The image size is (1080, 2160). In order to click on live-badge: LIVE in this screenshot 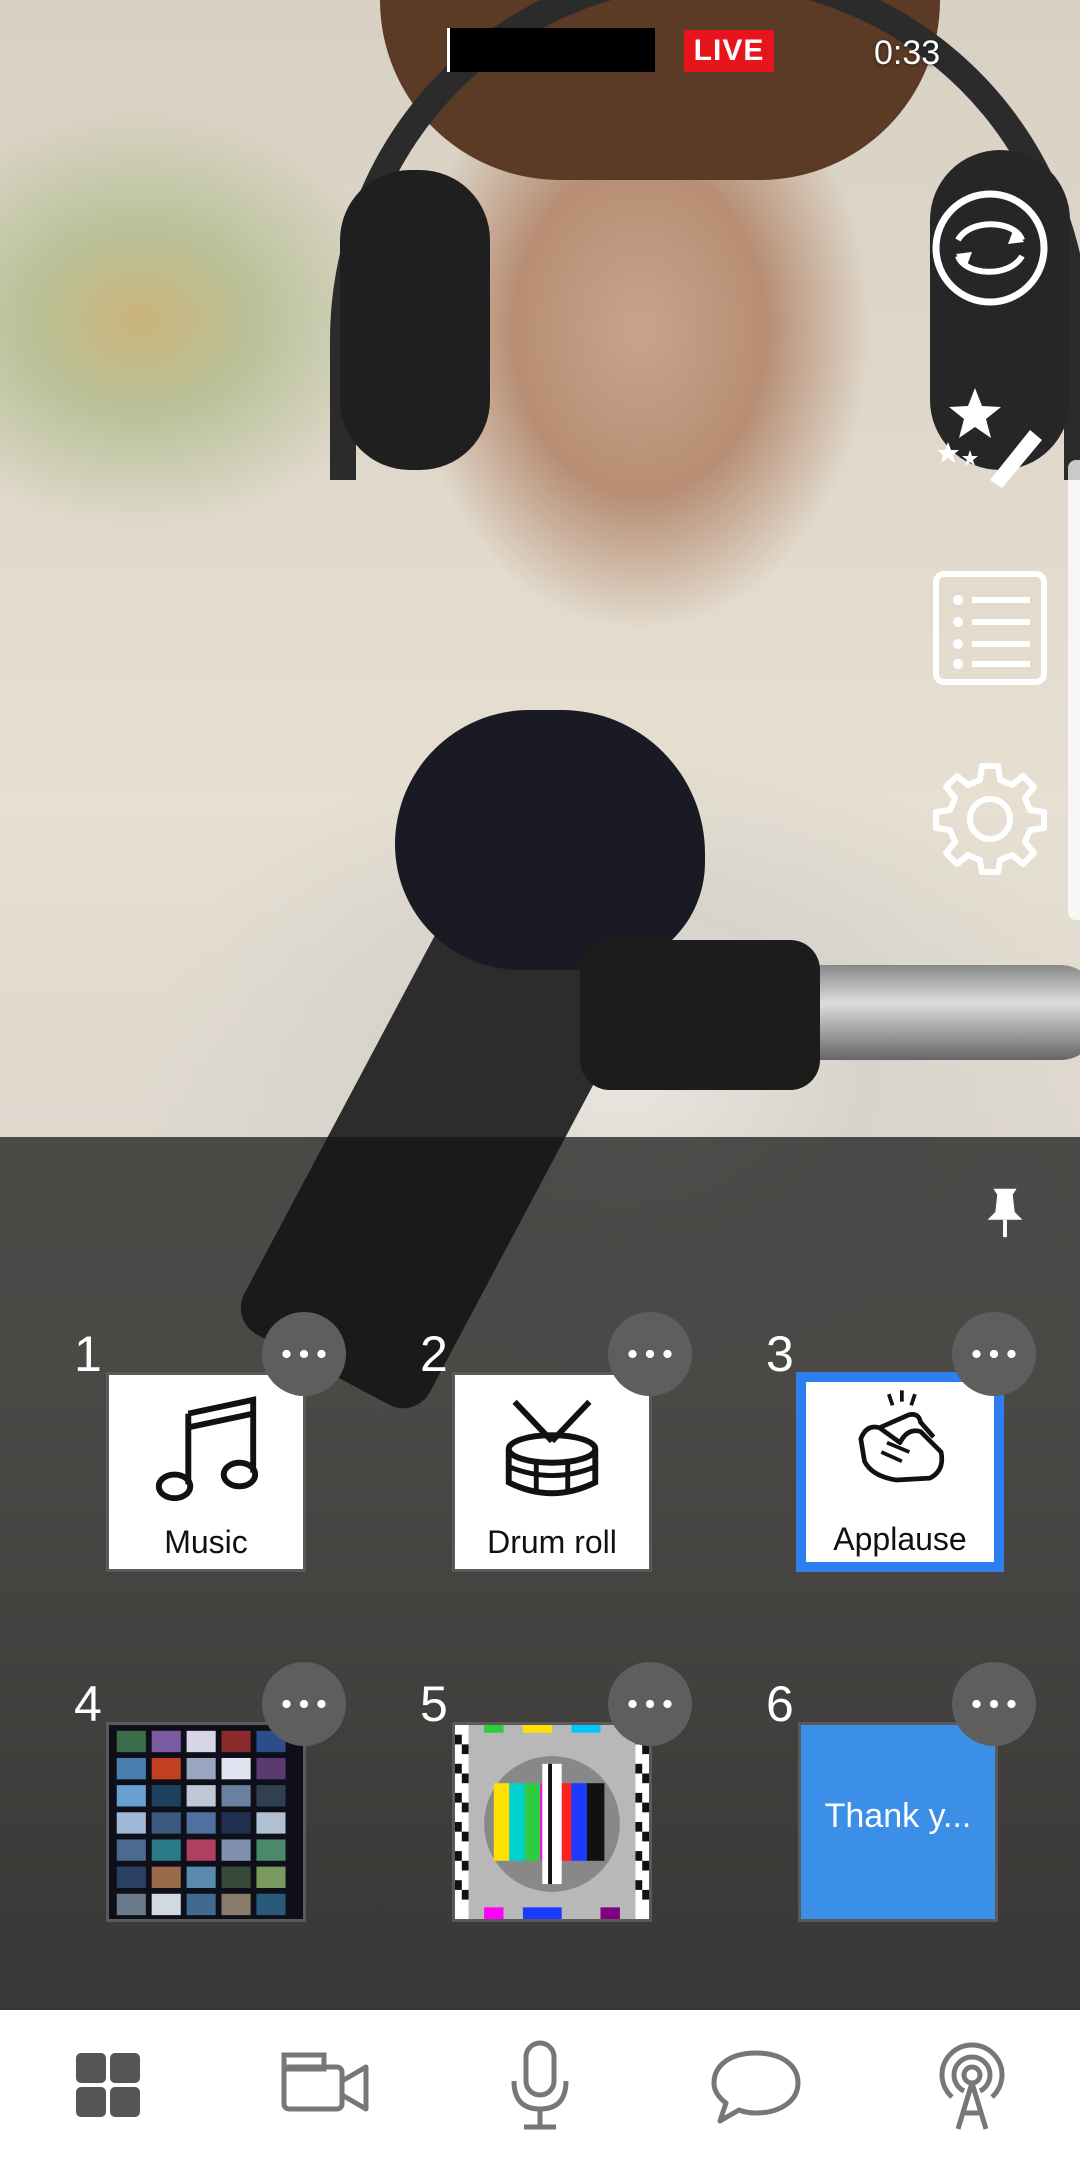, I will do `click(729, 51)`.